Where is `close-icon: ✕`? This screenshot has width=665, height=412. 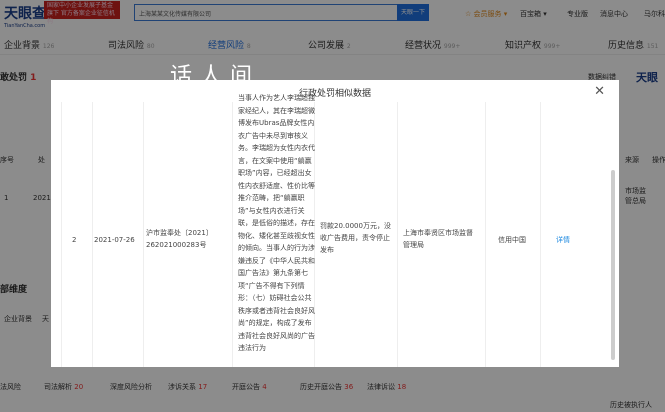 close-icon: ✕ is located at coordinates (599, 91).